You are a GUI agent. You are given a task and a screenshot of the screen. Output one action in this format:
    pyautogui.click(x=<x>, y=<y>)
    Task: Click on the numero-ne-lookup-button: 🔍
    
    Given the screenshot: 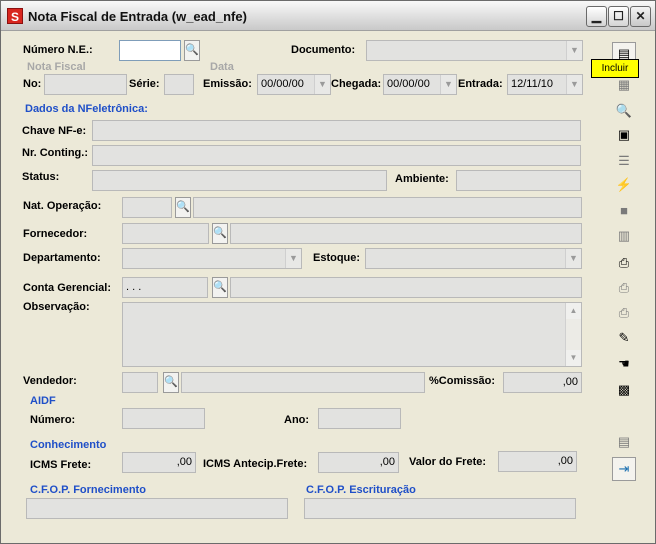 What is the action you would take?
    pyautogui.click(x=192, y=50)
    